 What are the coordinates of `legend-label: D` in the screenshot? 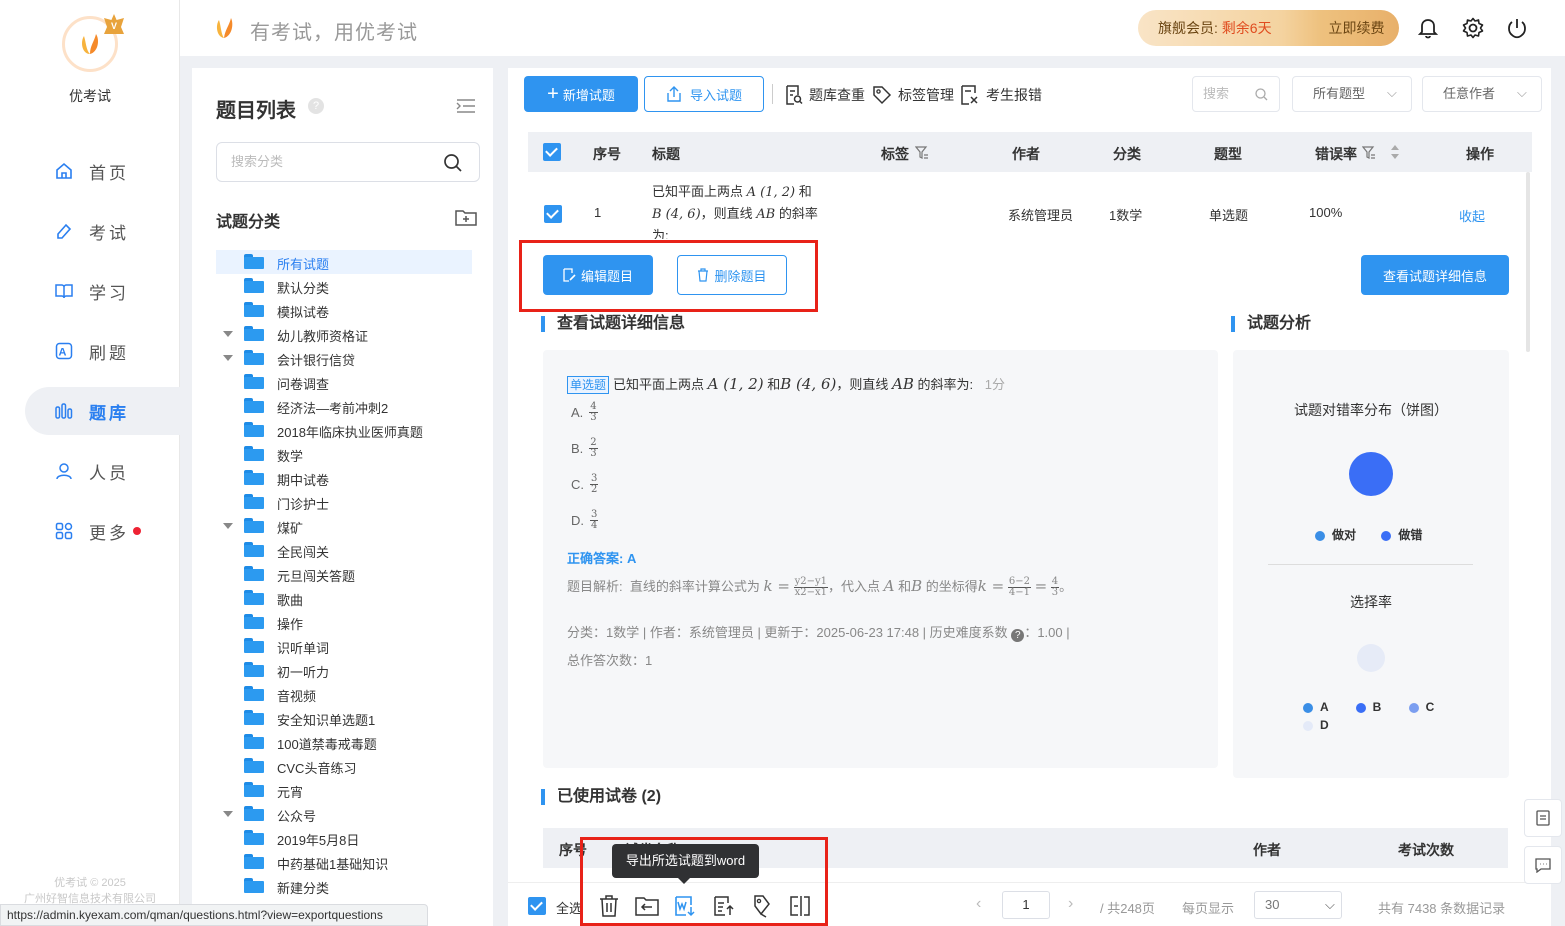 It's located at (1324, 725).